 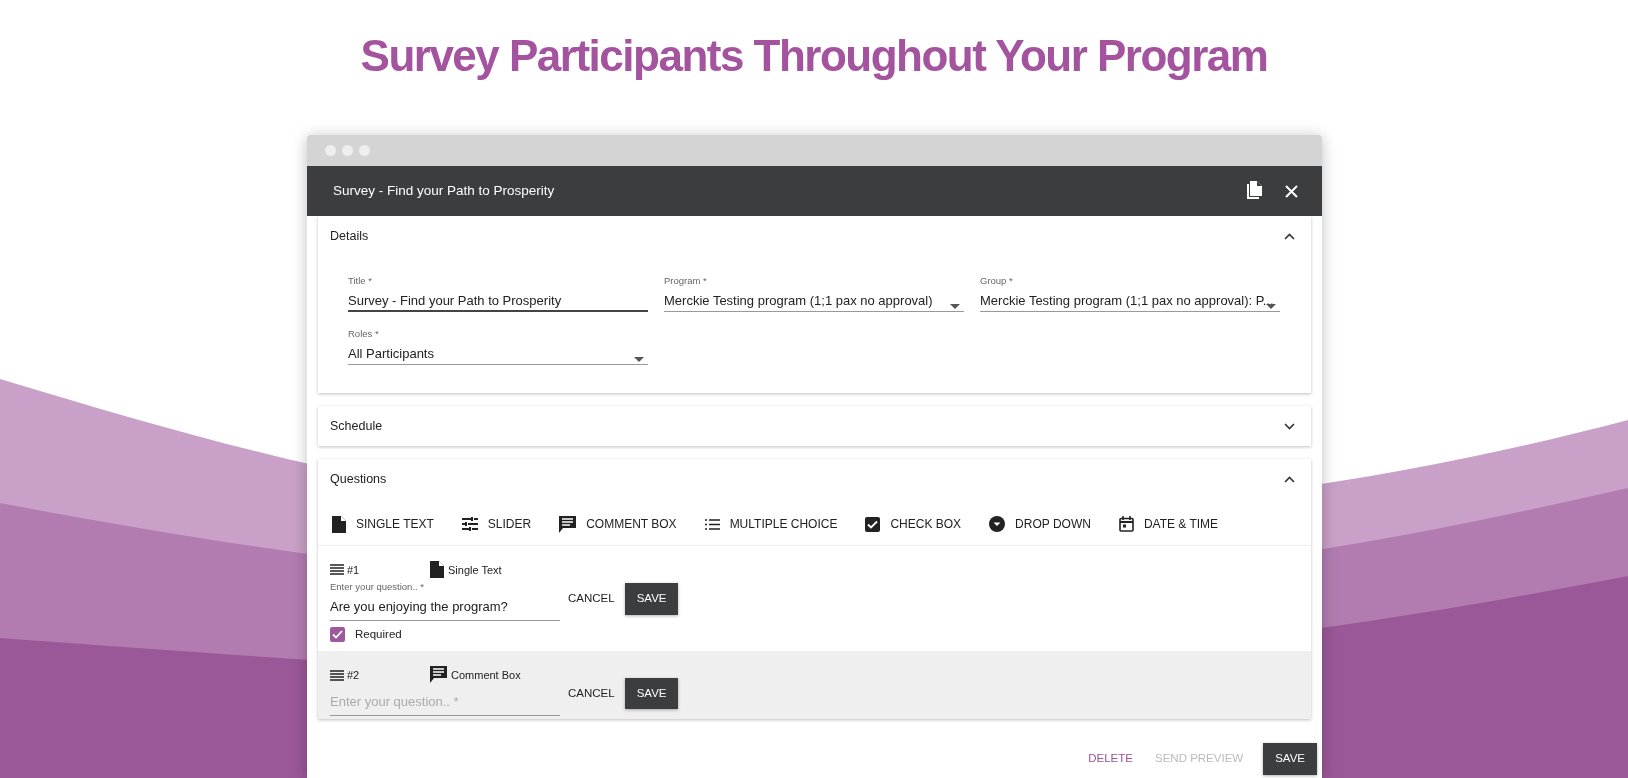 What do you see at coordinates (618, 524) in the screenshot?
I see `question-type-button: COMMENT BOX` at bounding box center [618, 524].